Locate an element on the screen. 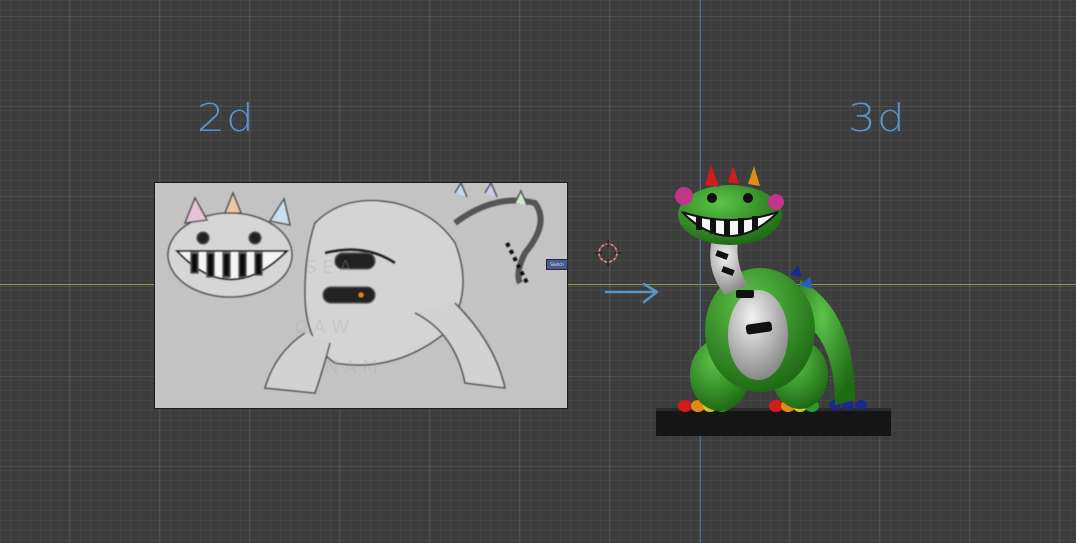 The width and height of the screenshot is (1076, 543). 3d-dragon-model is located at coordinates (775, 302).